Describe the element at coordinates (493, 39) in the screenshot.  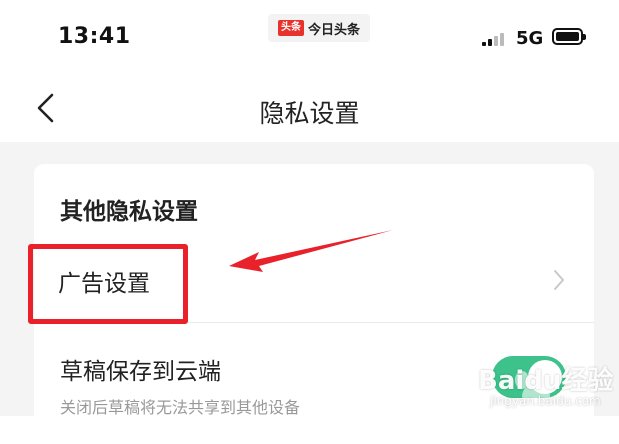
I see `signal-icon` at that location.